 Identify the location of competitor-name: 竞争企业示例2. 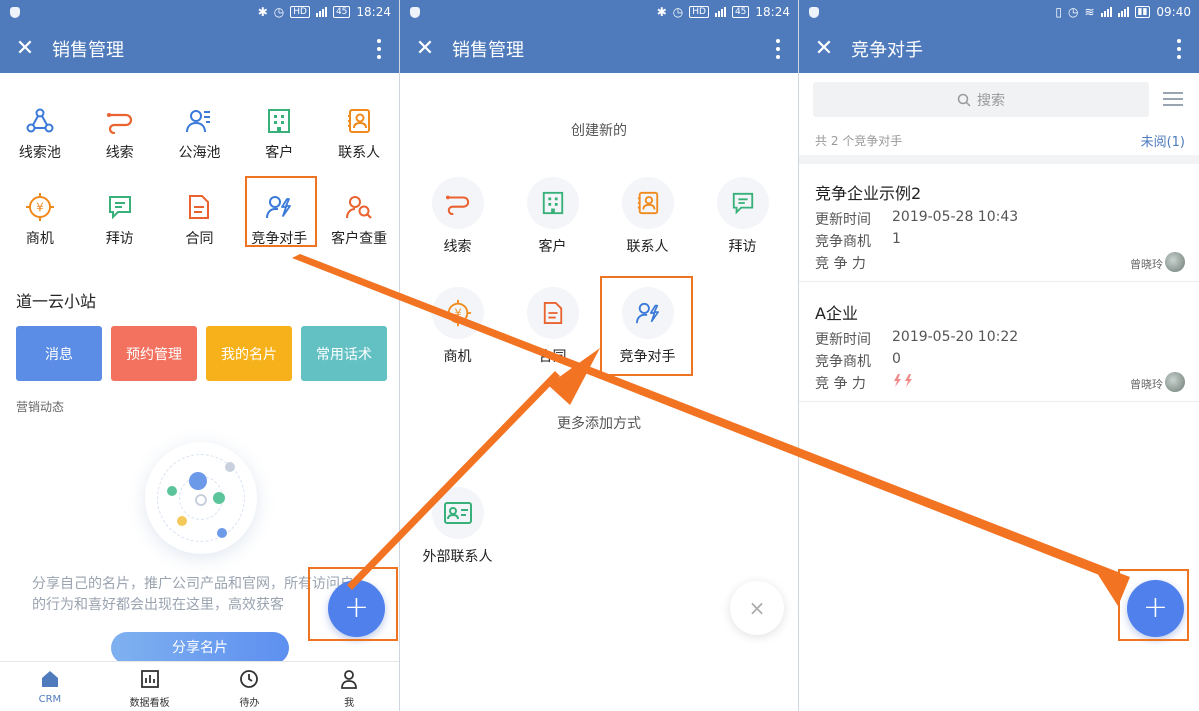
(868, 193).